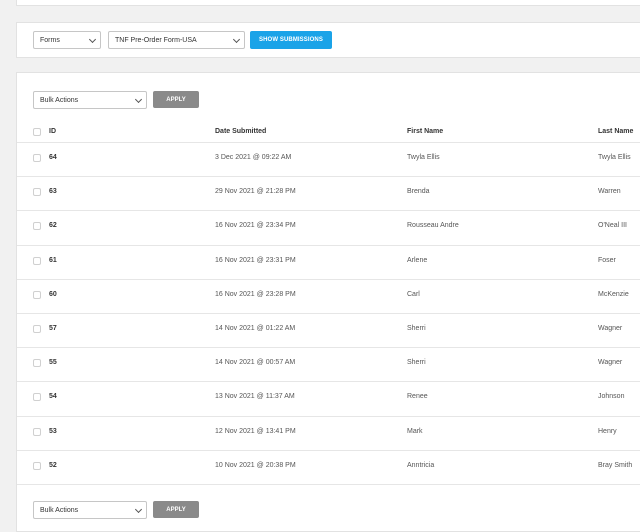 The height and width of the screenshot is (532, 640). I want to click on cell-date-submitted: 14 Nov 2021 @ 00:57 AM, so click(255, 363).